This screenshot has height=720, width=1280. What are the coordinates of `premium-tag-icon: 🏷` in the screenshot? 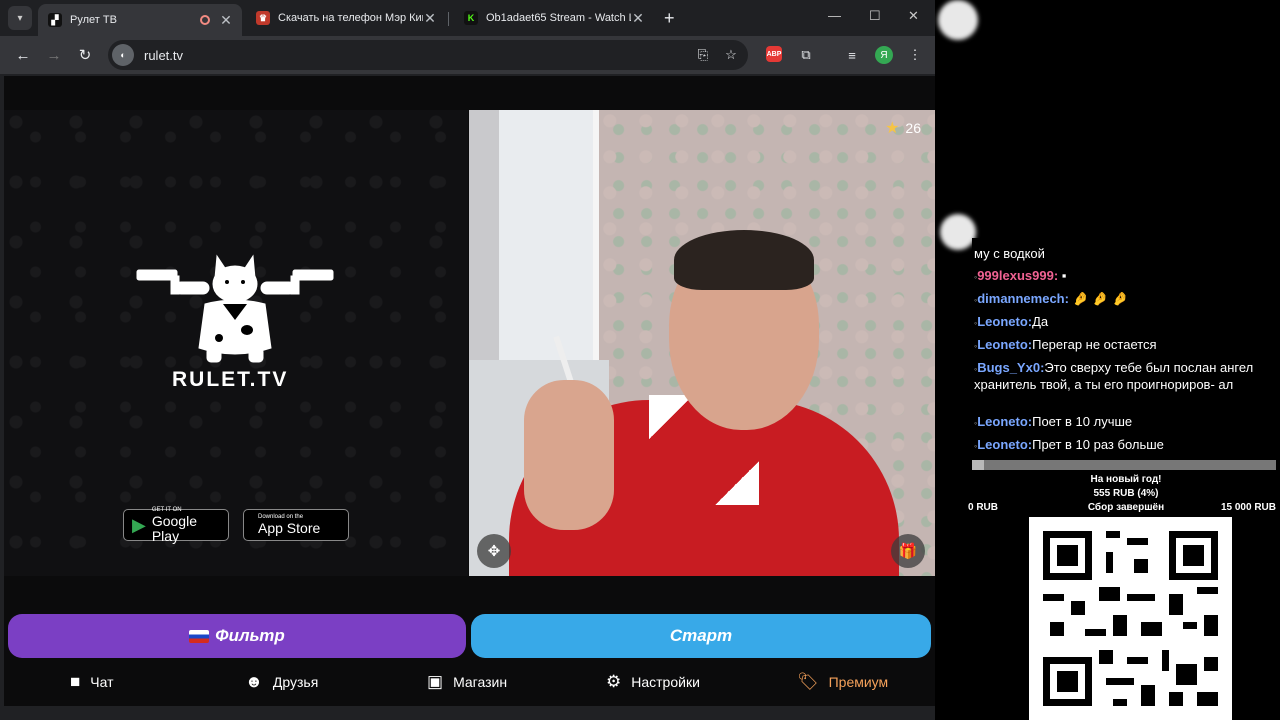 It's located at (808, 681).